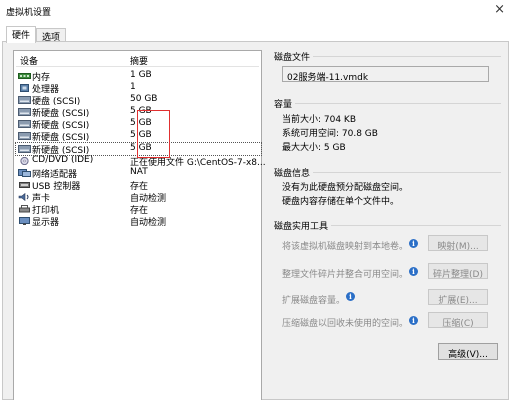 The width and height of the screenshot is (511, 400). I want to click on sound-card-icon, so click(23, 197).